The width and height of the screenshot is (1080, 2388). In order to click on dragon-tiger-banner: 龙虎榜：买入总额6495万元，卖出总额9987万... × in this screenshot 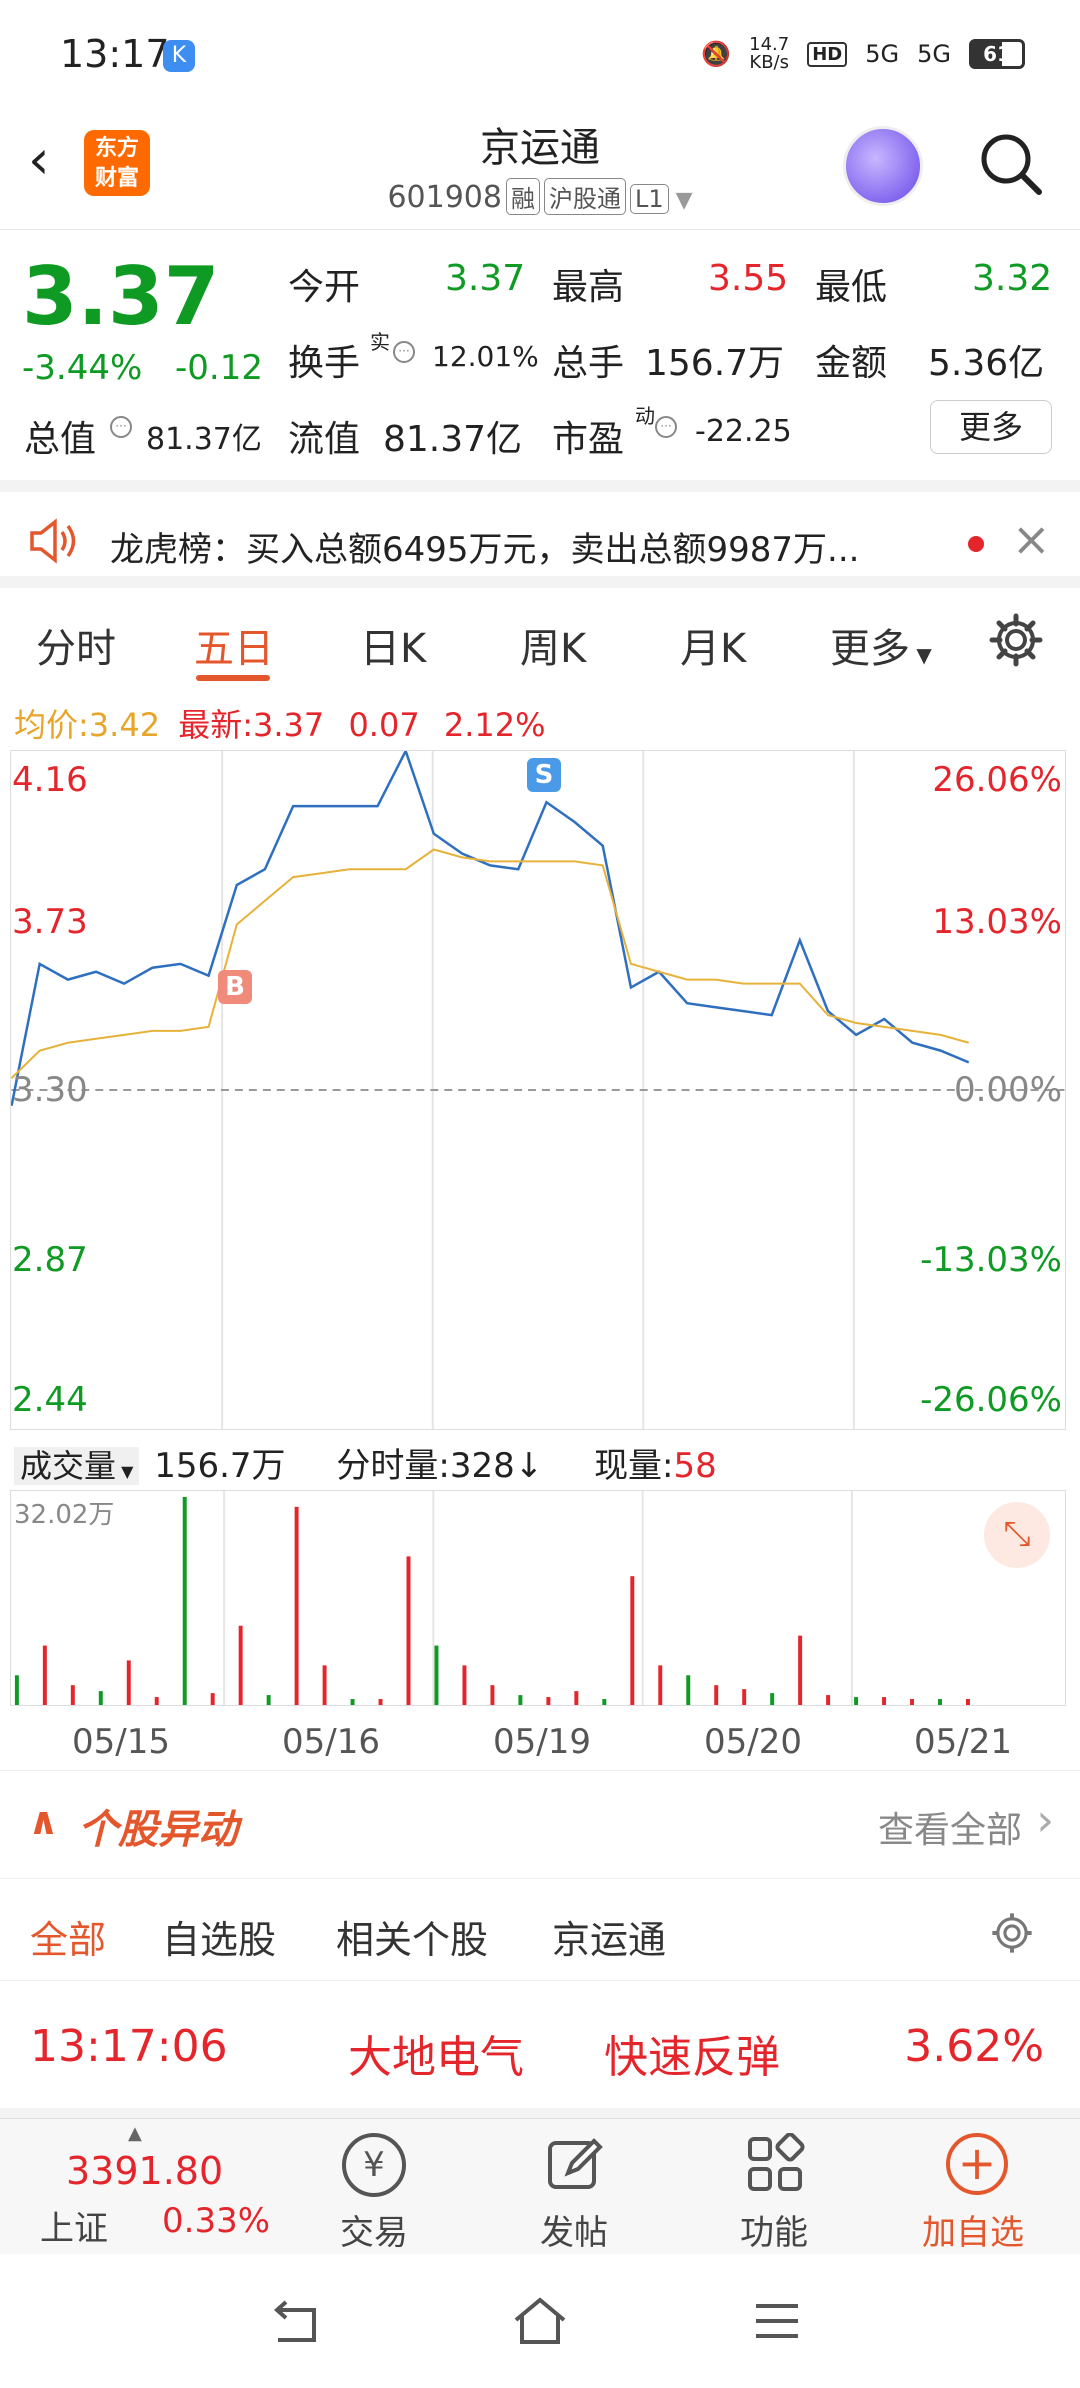, I will do `click(540, 534)`.